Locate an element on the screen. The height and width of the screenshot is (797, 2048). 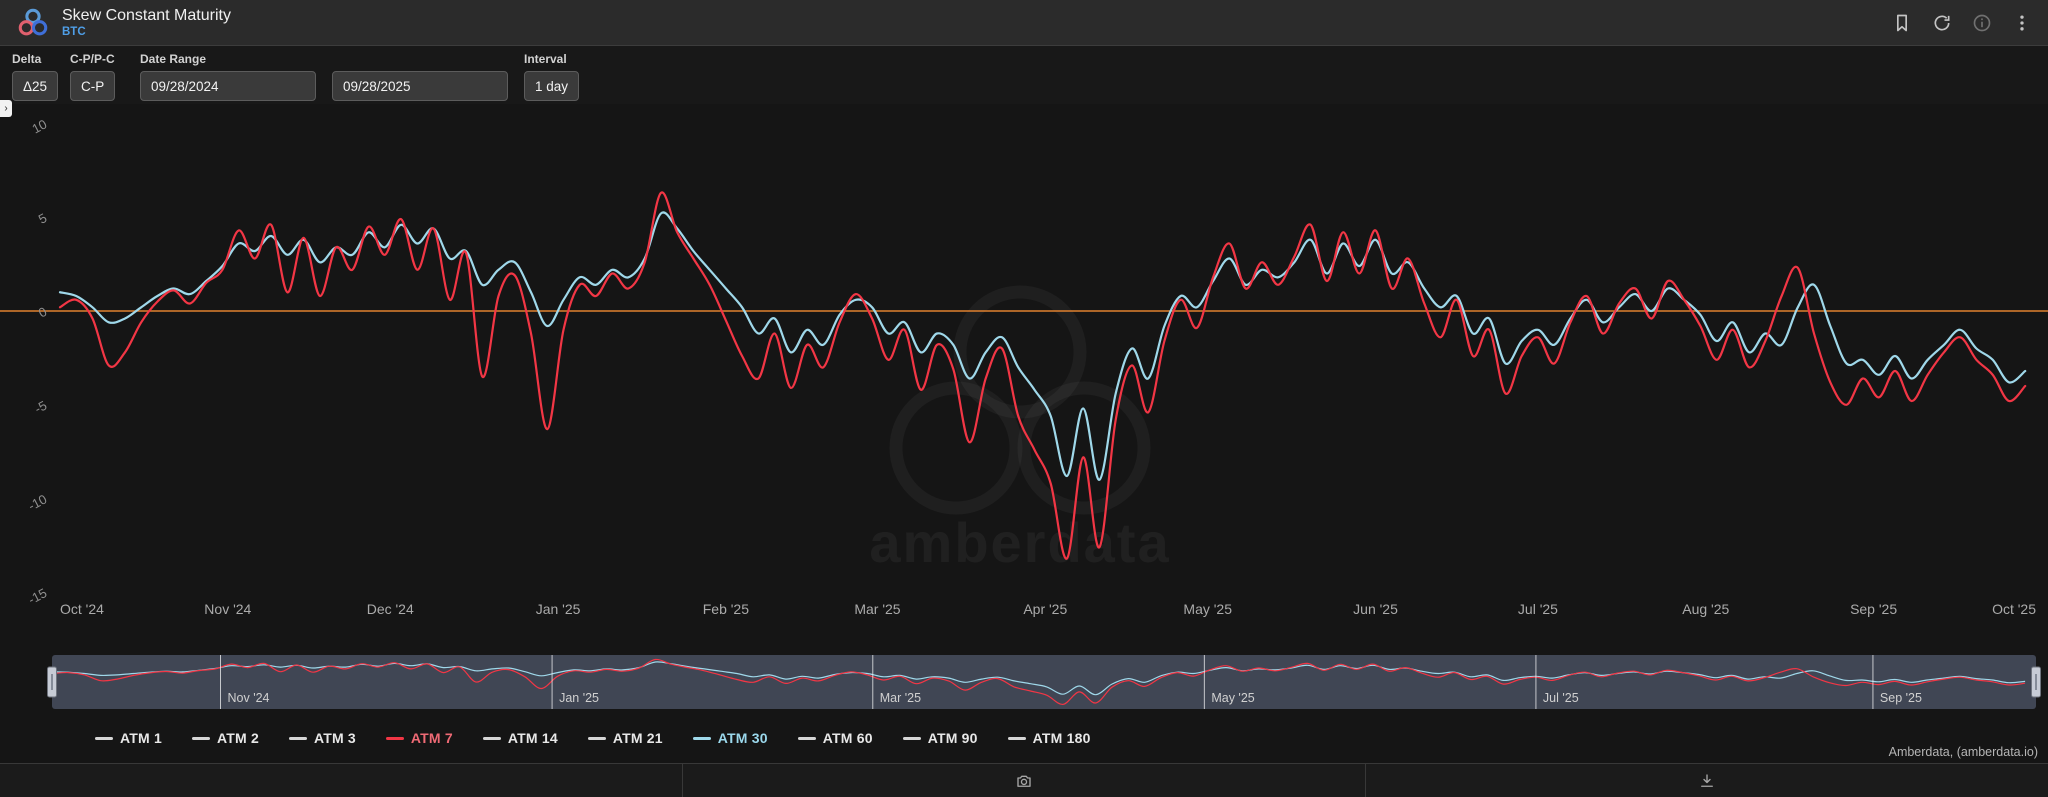
delta-filter-label: Delta is located at coordinates (27, 59).